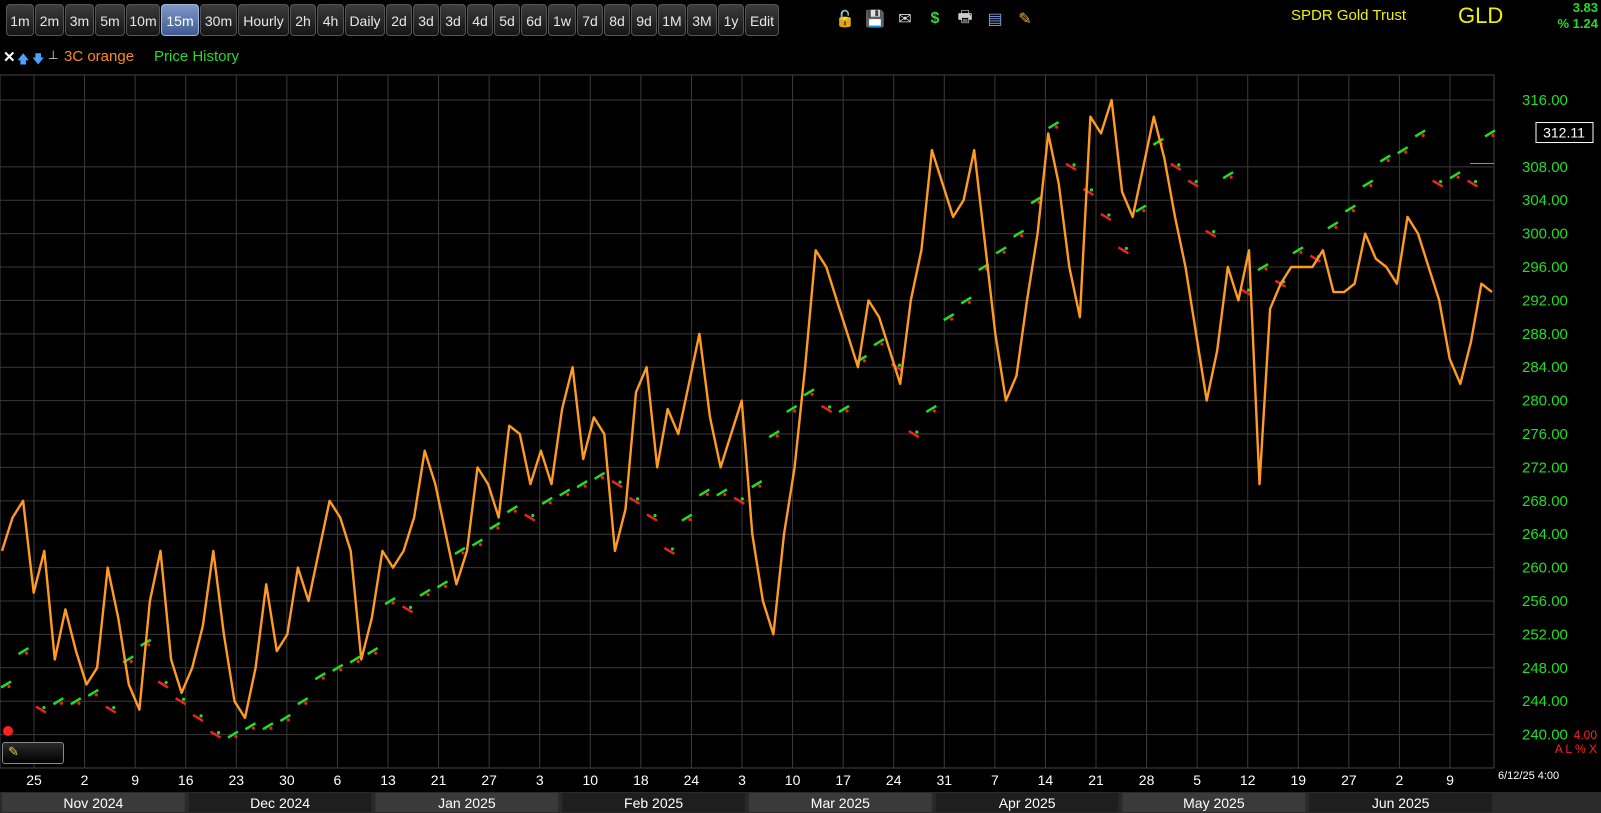 The height and width of the screenshot is (813, 1601). What do you see at coordinates (236, 780) in the screenshot?
I see `x-tick-label: 23` at bounding box center [236, 780].